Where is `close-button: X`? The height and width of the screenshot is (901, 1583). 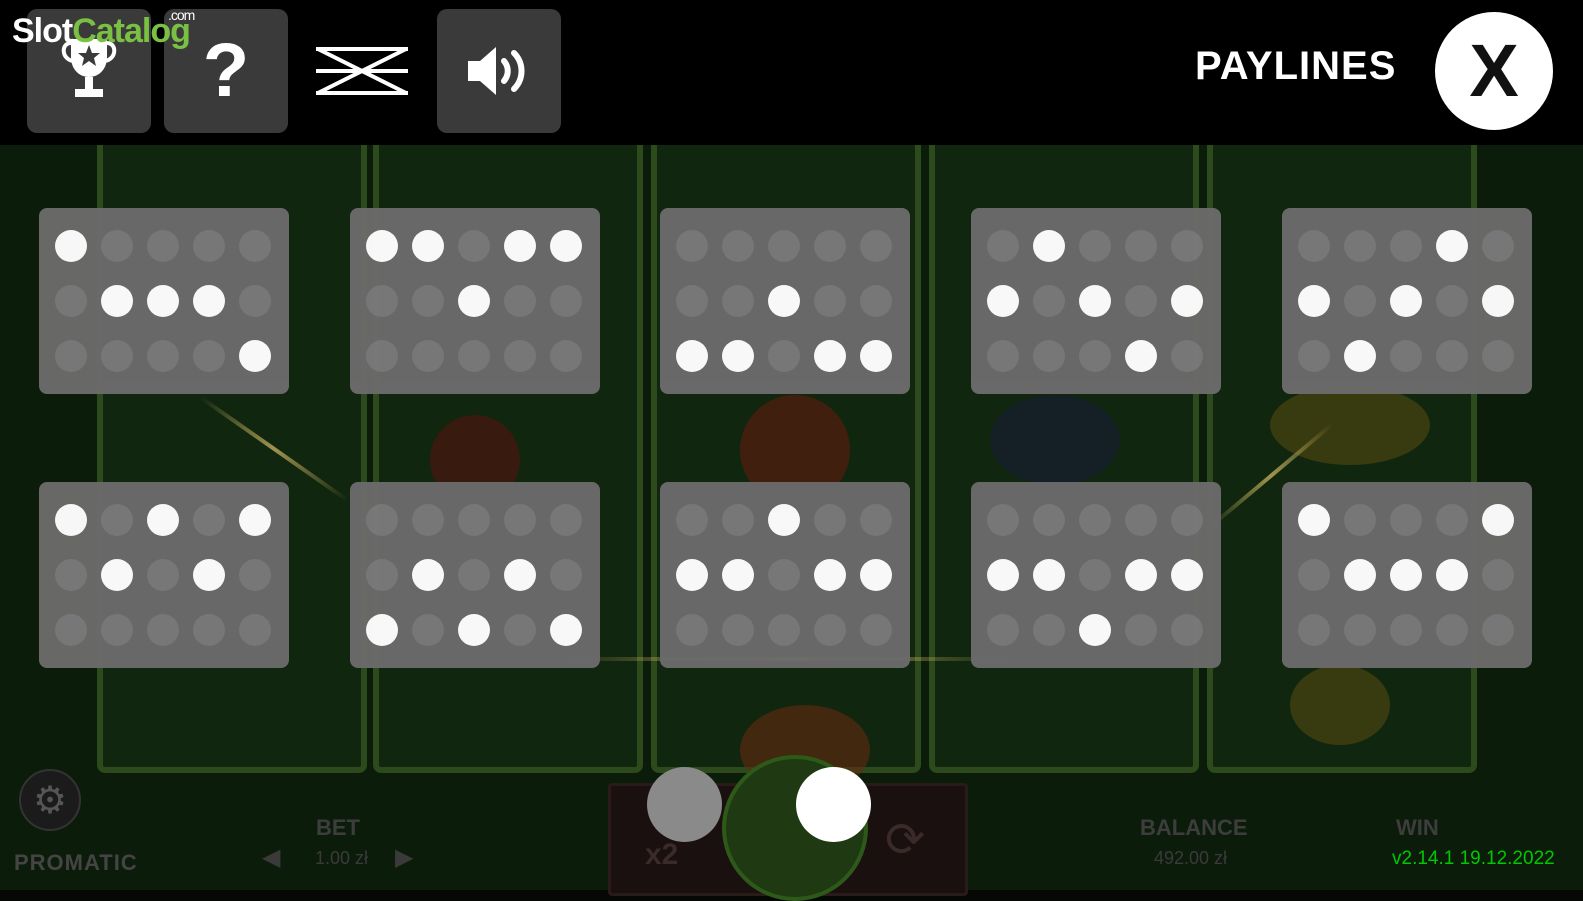
close-button: X is located at coordinates (1494, 71).